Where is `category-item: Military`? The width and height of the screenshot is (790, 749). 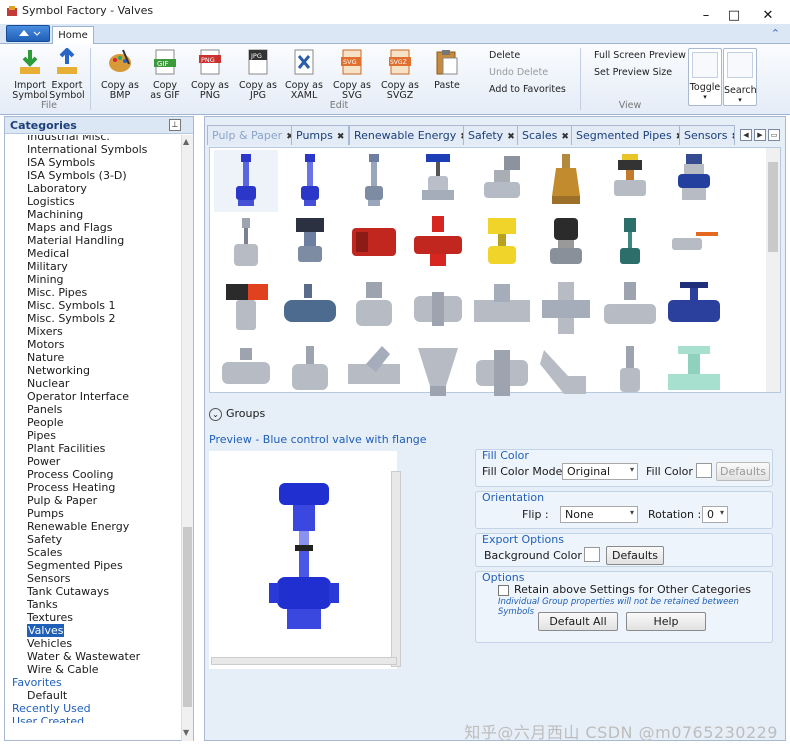 category-item: Military is located at coordinates (47, 266).